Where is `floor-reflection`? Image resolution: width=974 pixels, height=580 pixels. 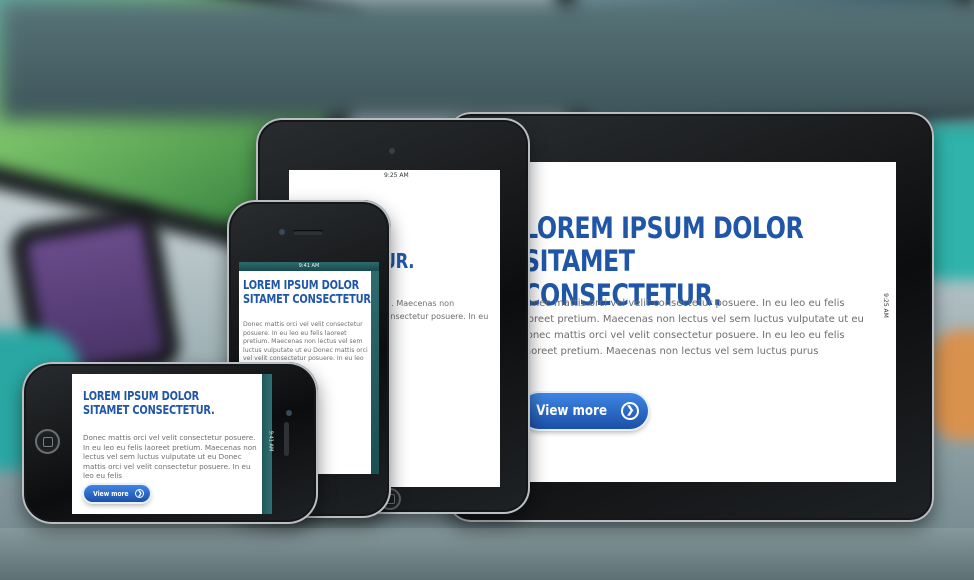 floor-reflection is located at coordinates (487, 554).